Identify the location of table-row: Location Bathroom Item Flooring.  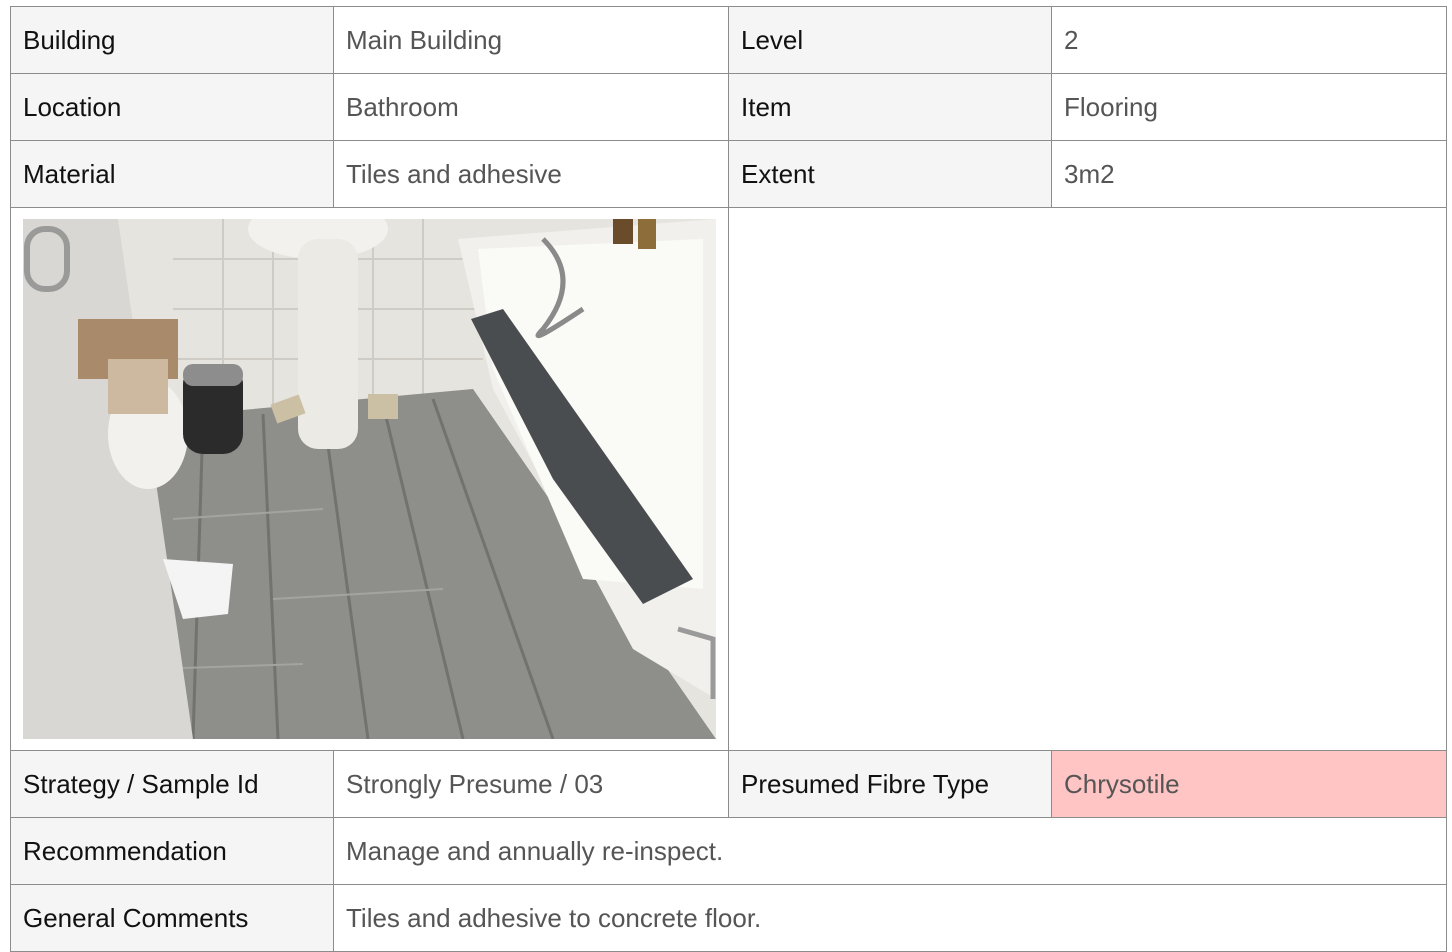
(728, 107).